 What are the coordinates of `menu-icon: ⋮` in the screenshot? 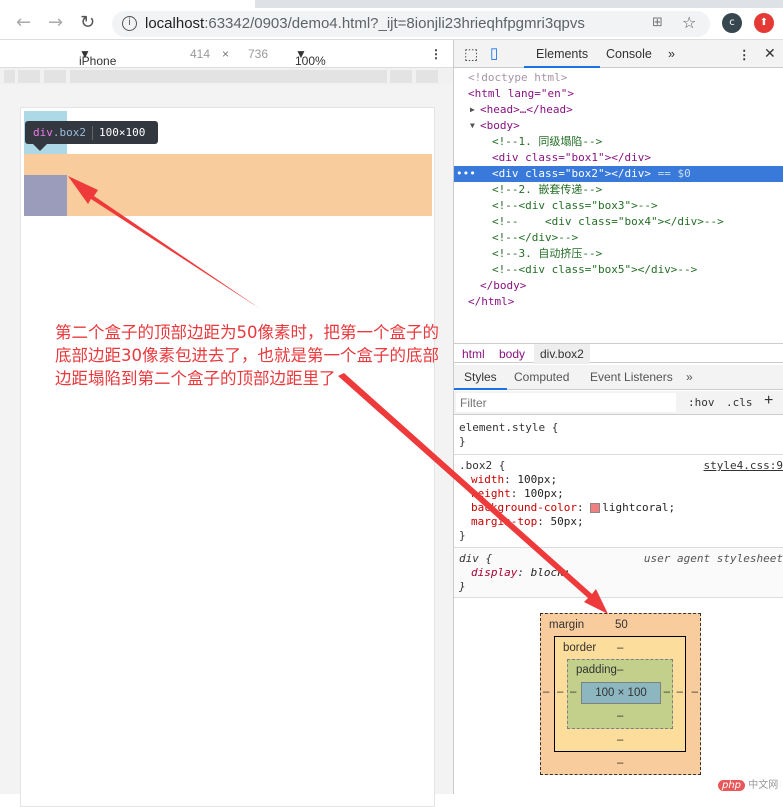 It's located at (744, 54).